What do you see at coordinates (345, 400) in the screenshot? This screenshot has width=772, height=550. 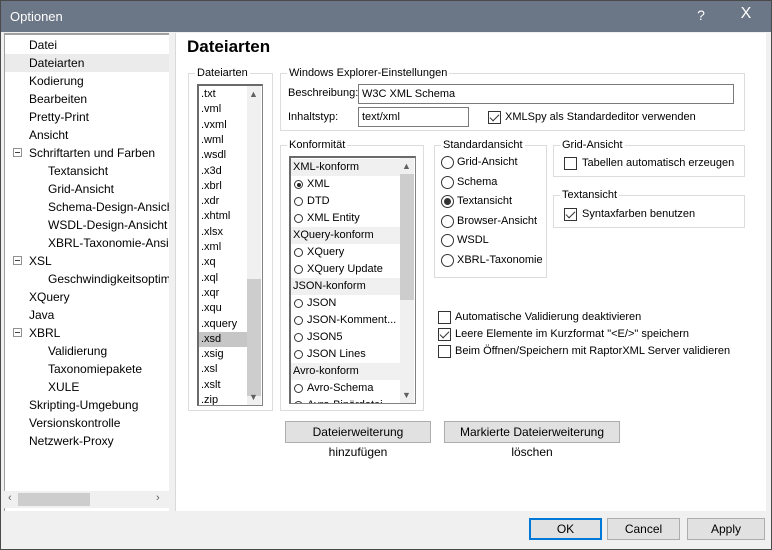 I see `conformance-option: Avro-Binärdatei` at bounding box center [345, 400].